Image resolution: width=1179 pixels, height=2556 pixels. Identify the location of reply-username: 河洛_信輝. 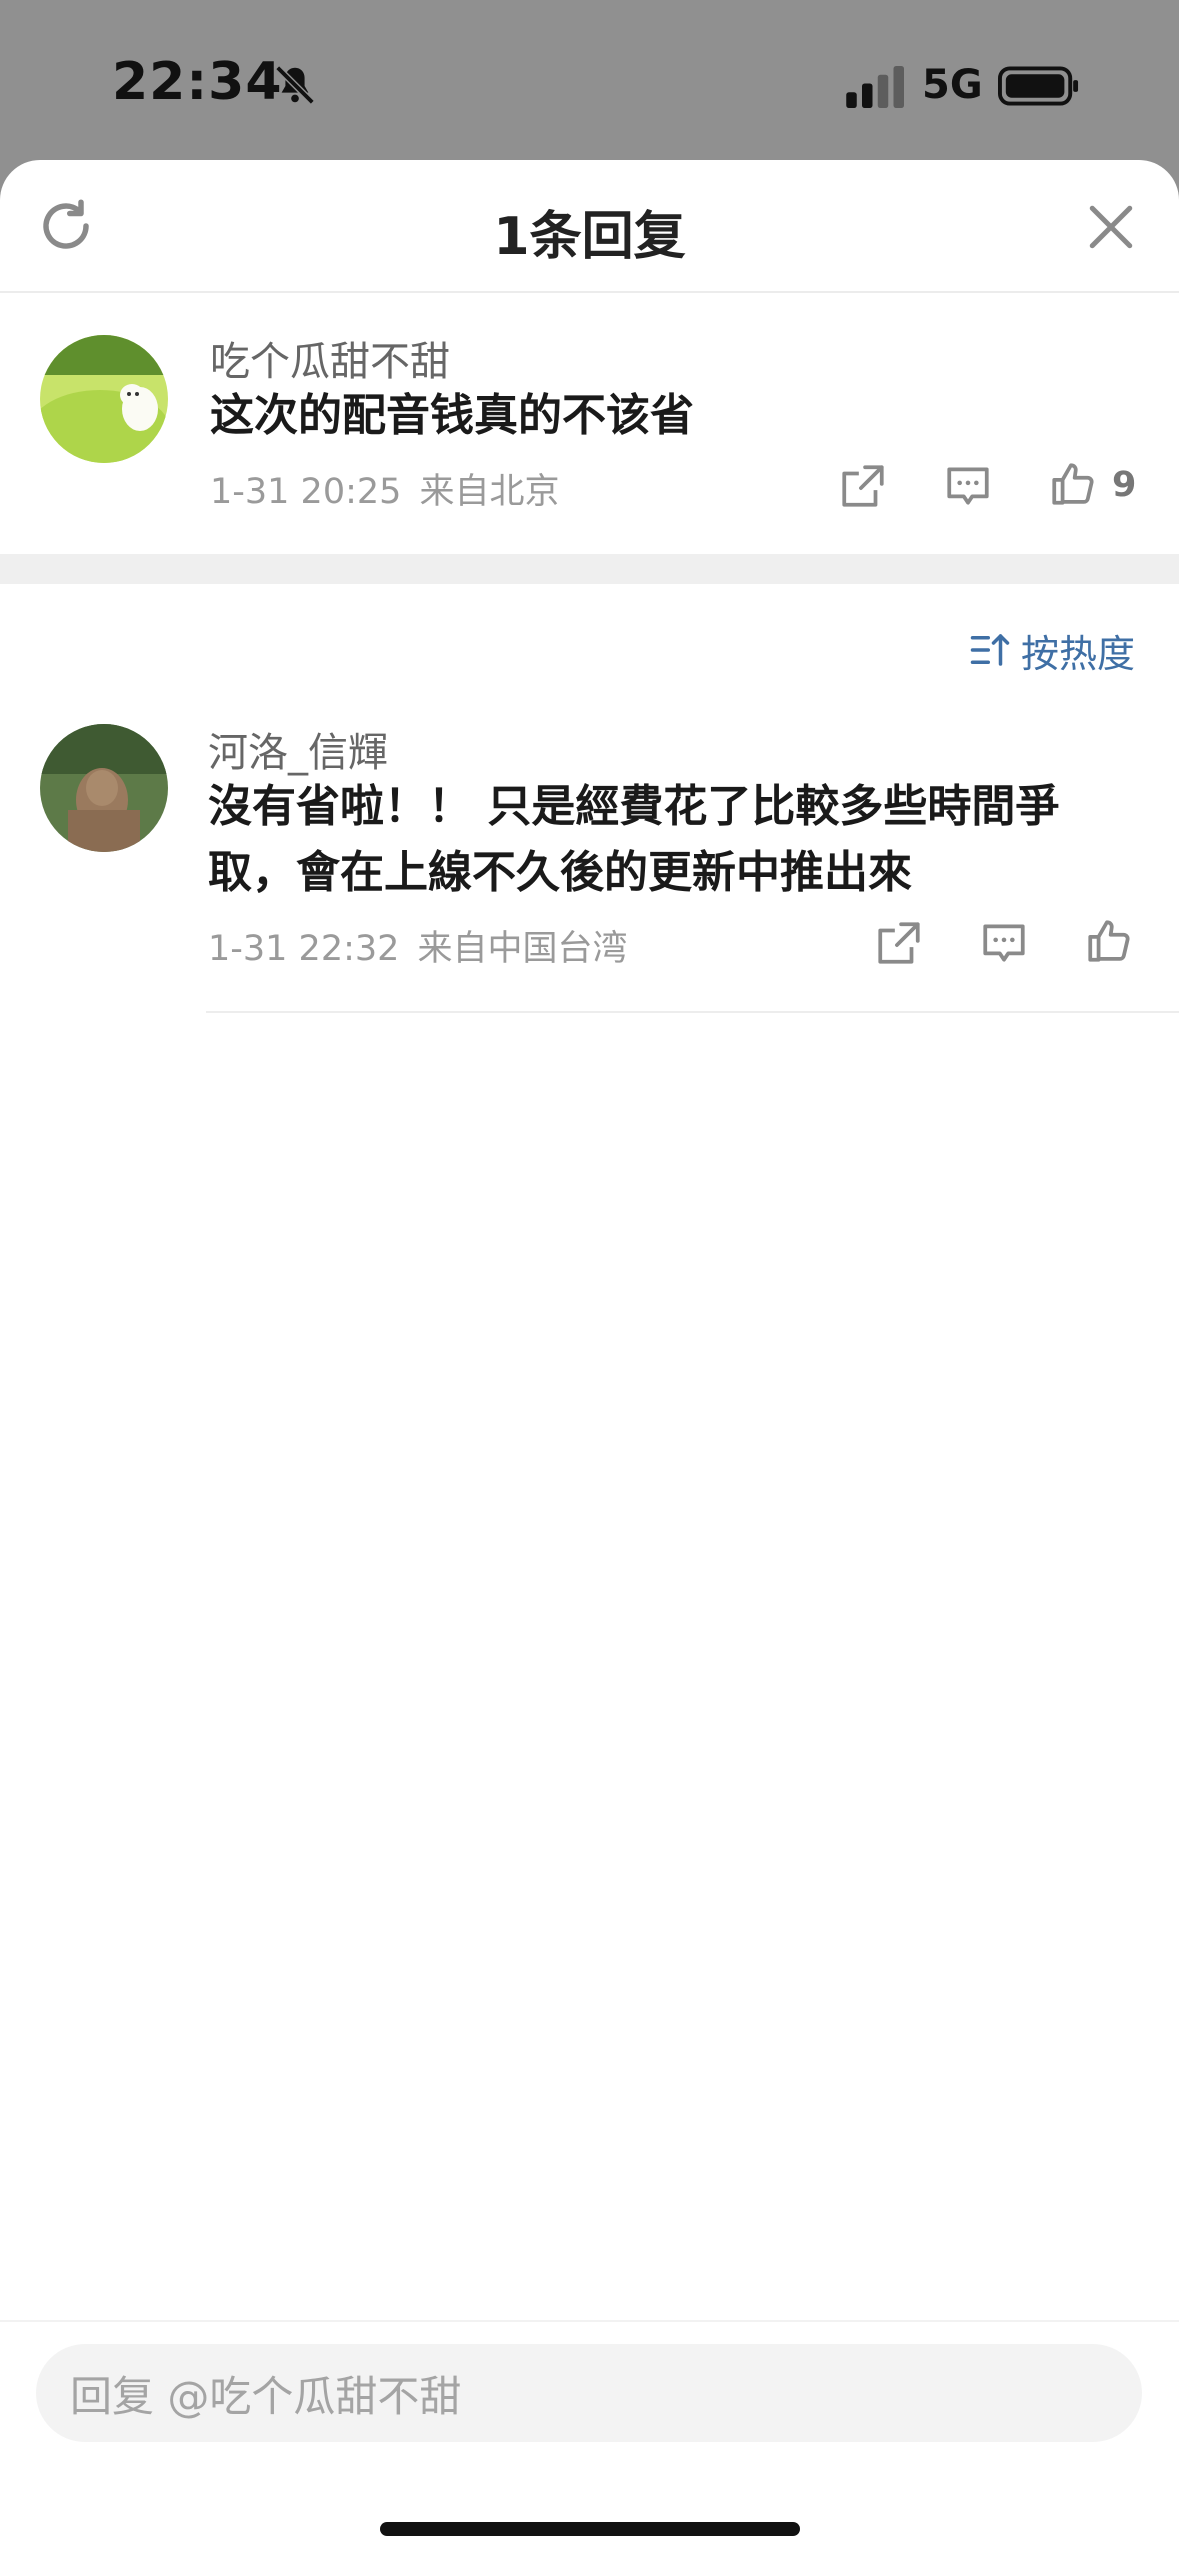
(298, 749).